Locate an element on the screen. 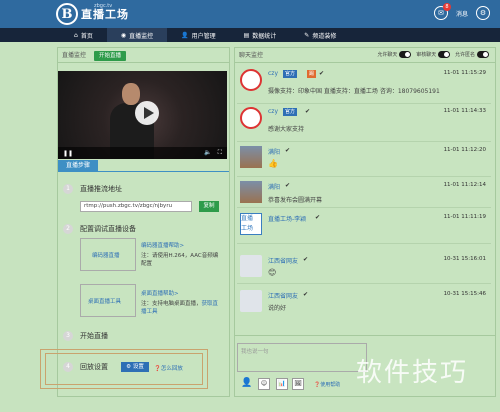  nav-statistics: ▤ 数据统计 is located at coordinates (260, 35).